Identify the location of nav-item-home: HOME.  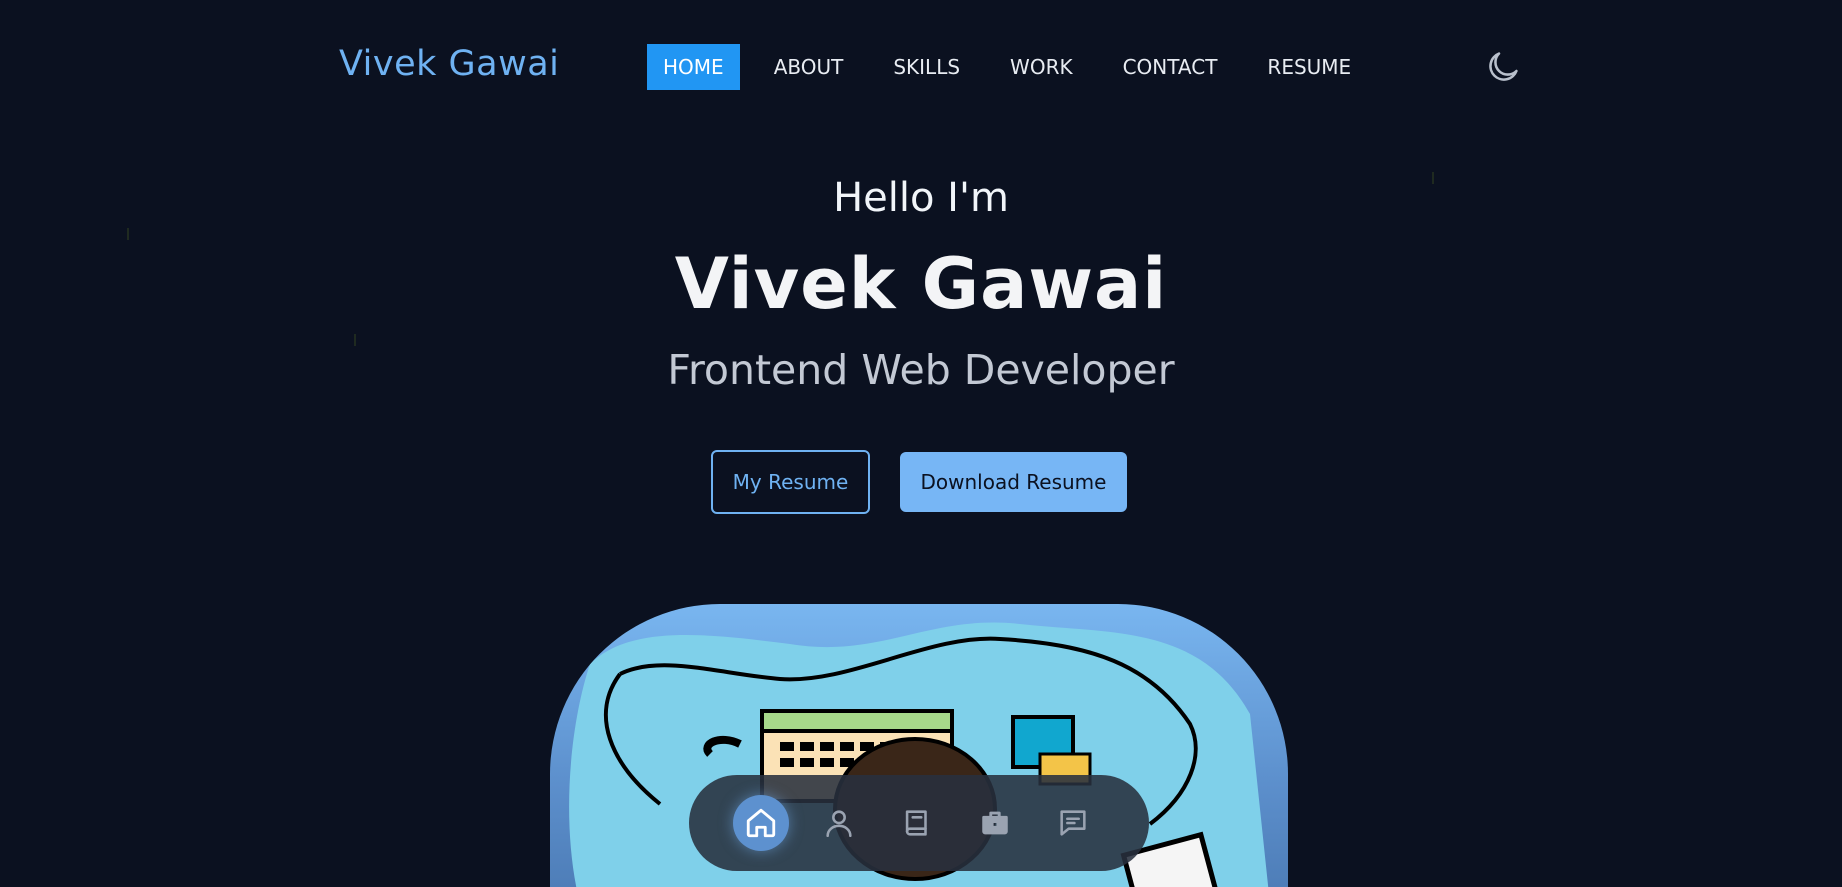
(693, 67).